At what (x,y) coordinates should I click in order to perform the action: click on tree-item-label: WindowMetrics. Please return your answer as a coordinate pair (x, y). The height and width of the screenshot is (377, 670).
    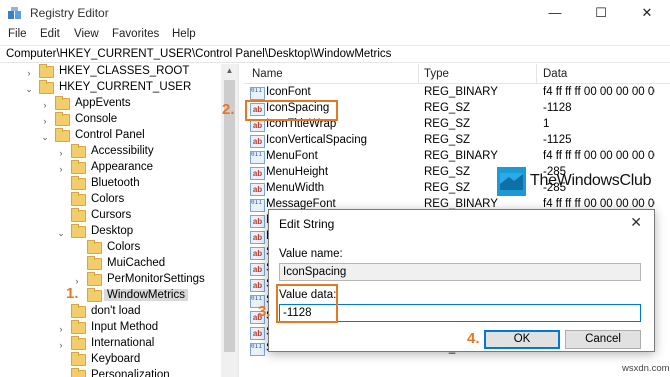
    Looking at the image, I should click on (146, 295).